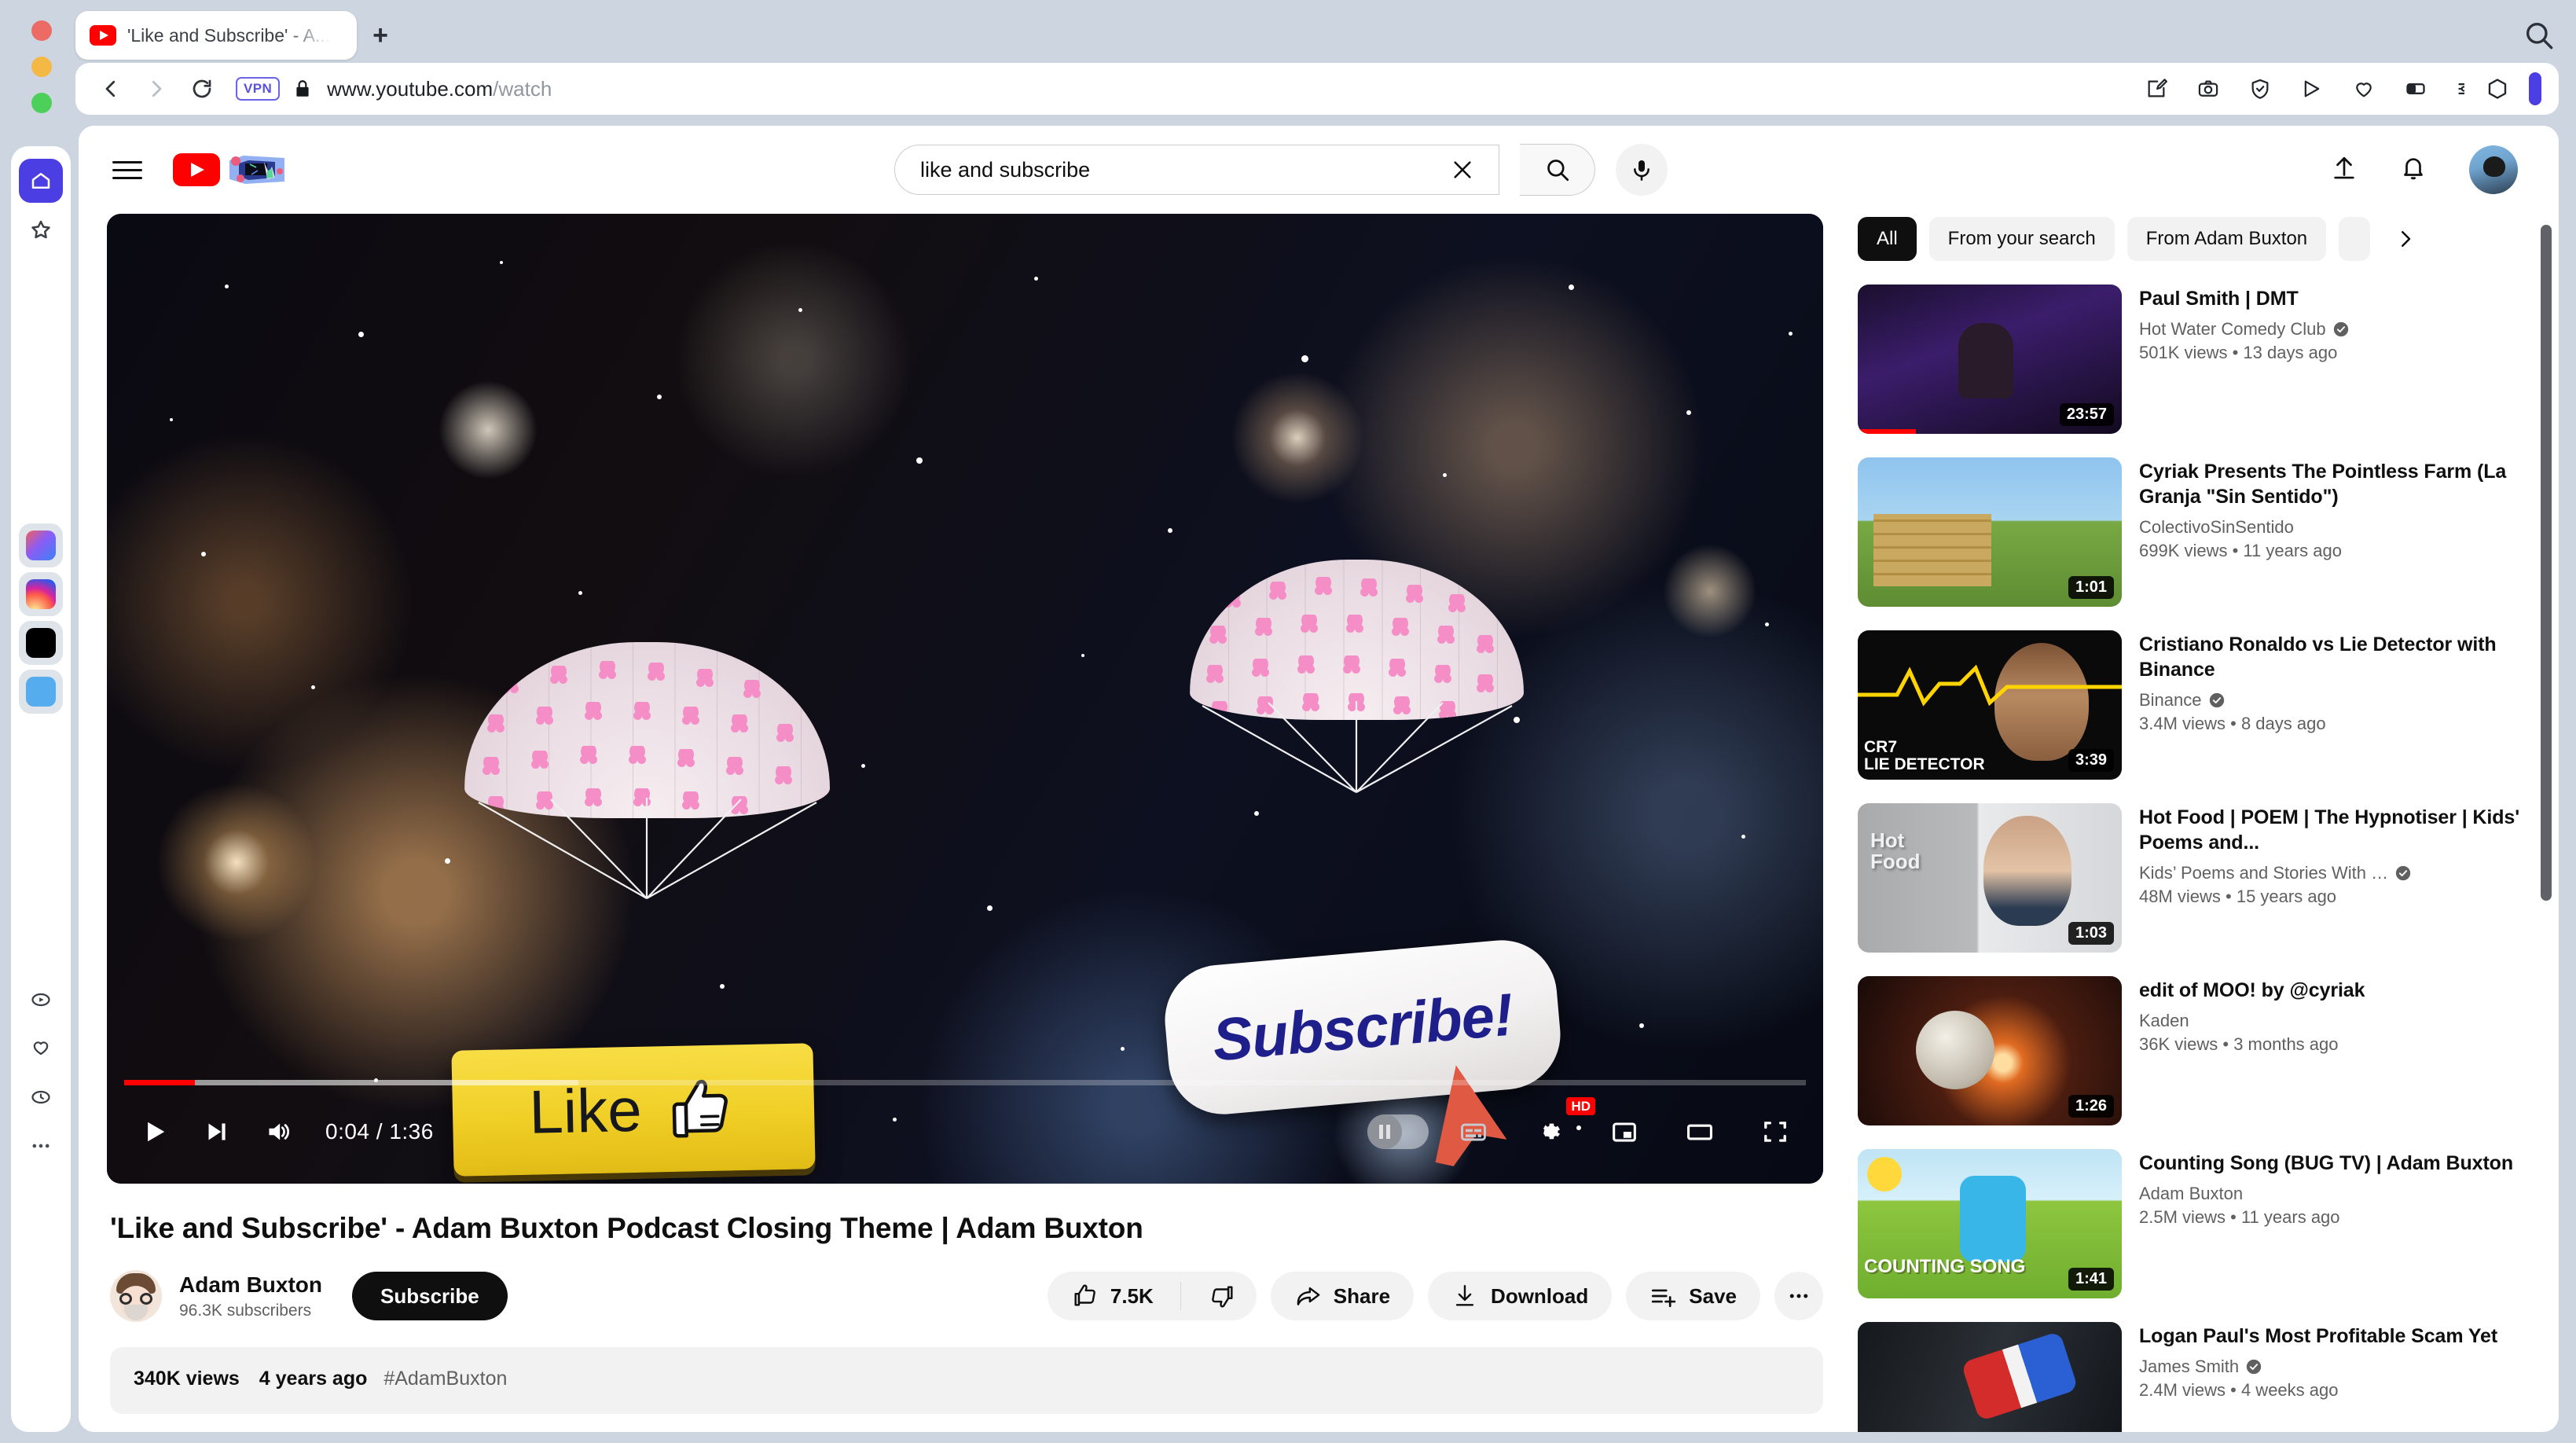 The image size is (2576, 1443). I want to click on new-tab-button: +, so click(380, 35).